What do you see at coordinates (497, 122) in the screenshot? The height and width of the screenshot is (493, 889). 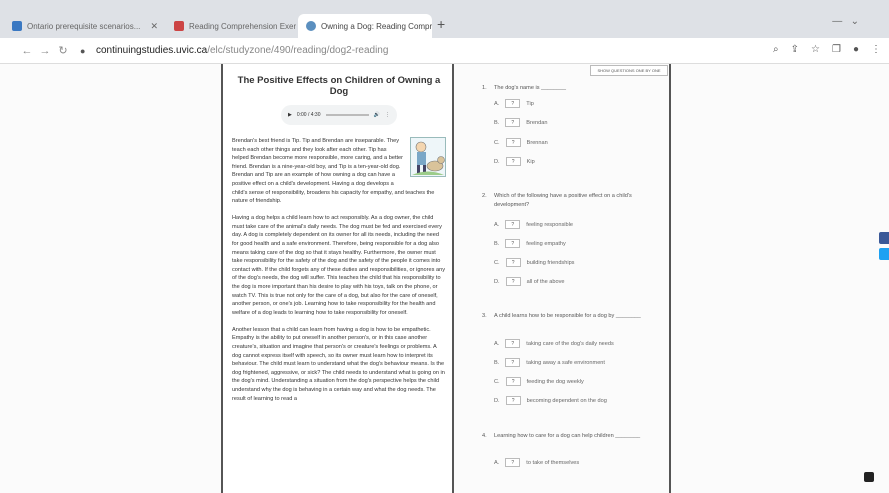 I see `option-letter: B.` at bounding box center [497, 122].